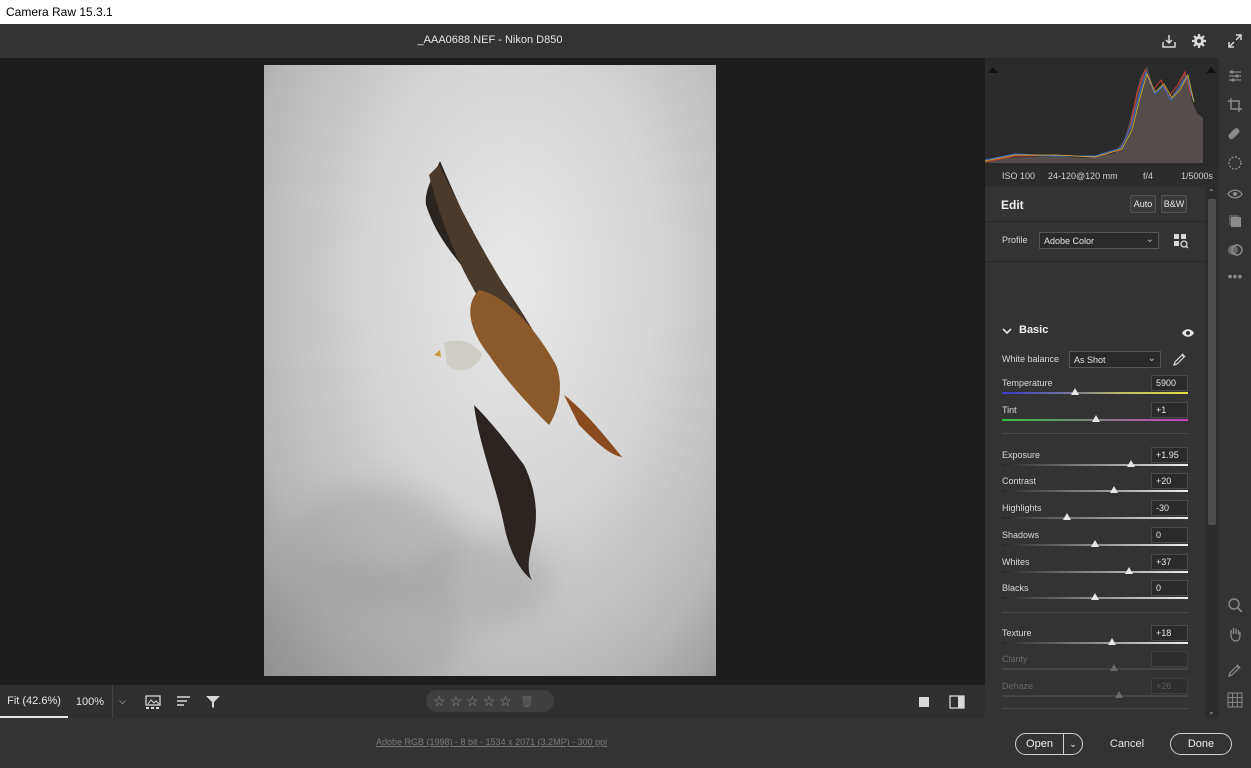 Image resolution: width=1251 pixels, height=768 pixels. What do you see at coordinates (1095, 543) in the screenshot?
I see `shadows-slider-thumb` at bounding box center [1095, 543].